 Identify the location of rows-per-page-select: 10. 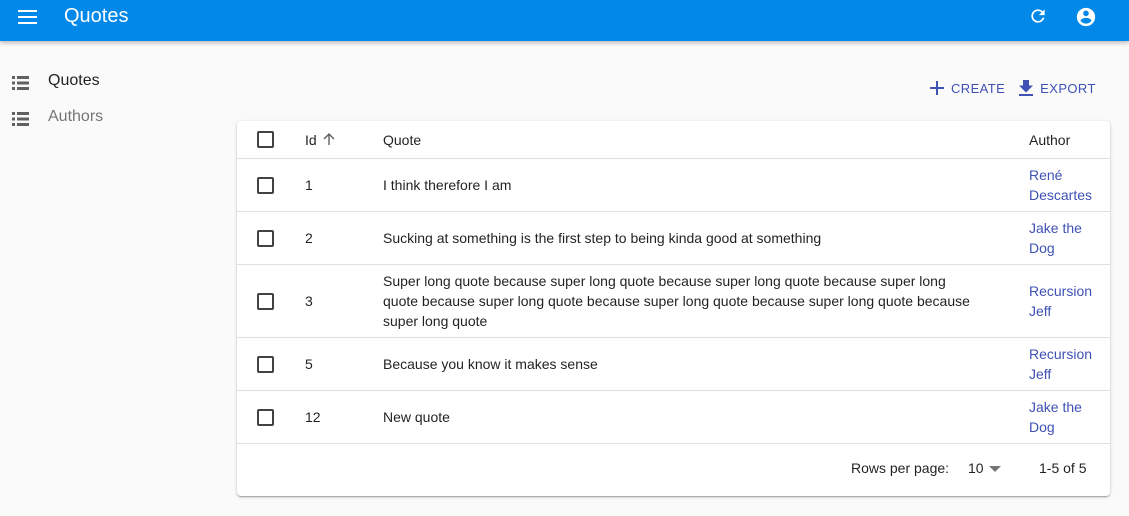
(986, 470).